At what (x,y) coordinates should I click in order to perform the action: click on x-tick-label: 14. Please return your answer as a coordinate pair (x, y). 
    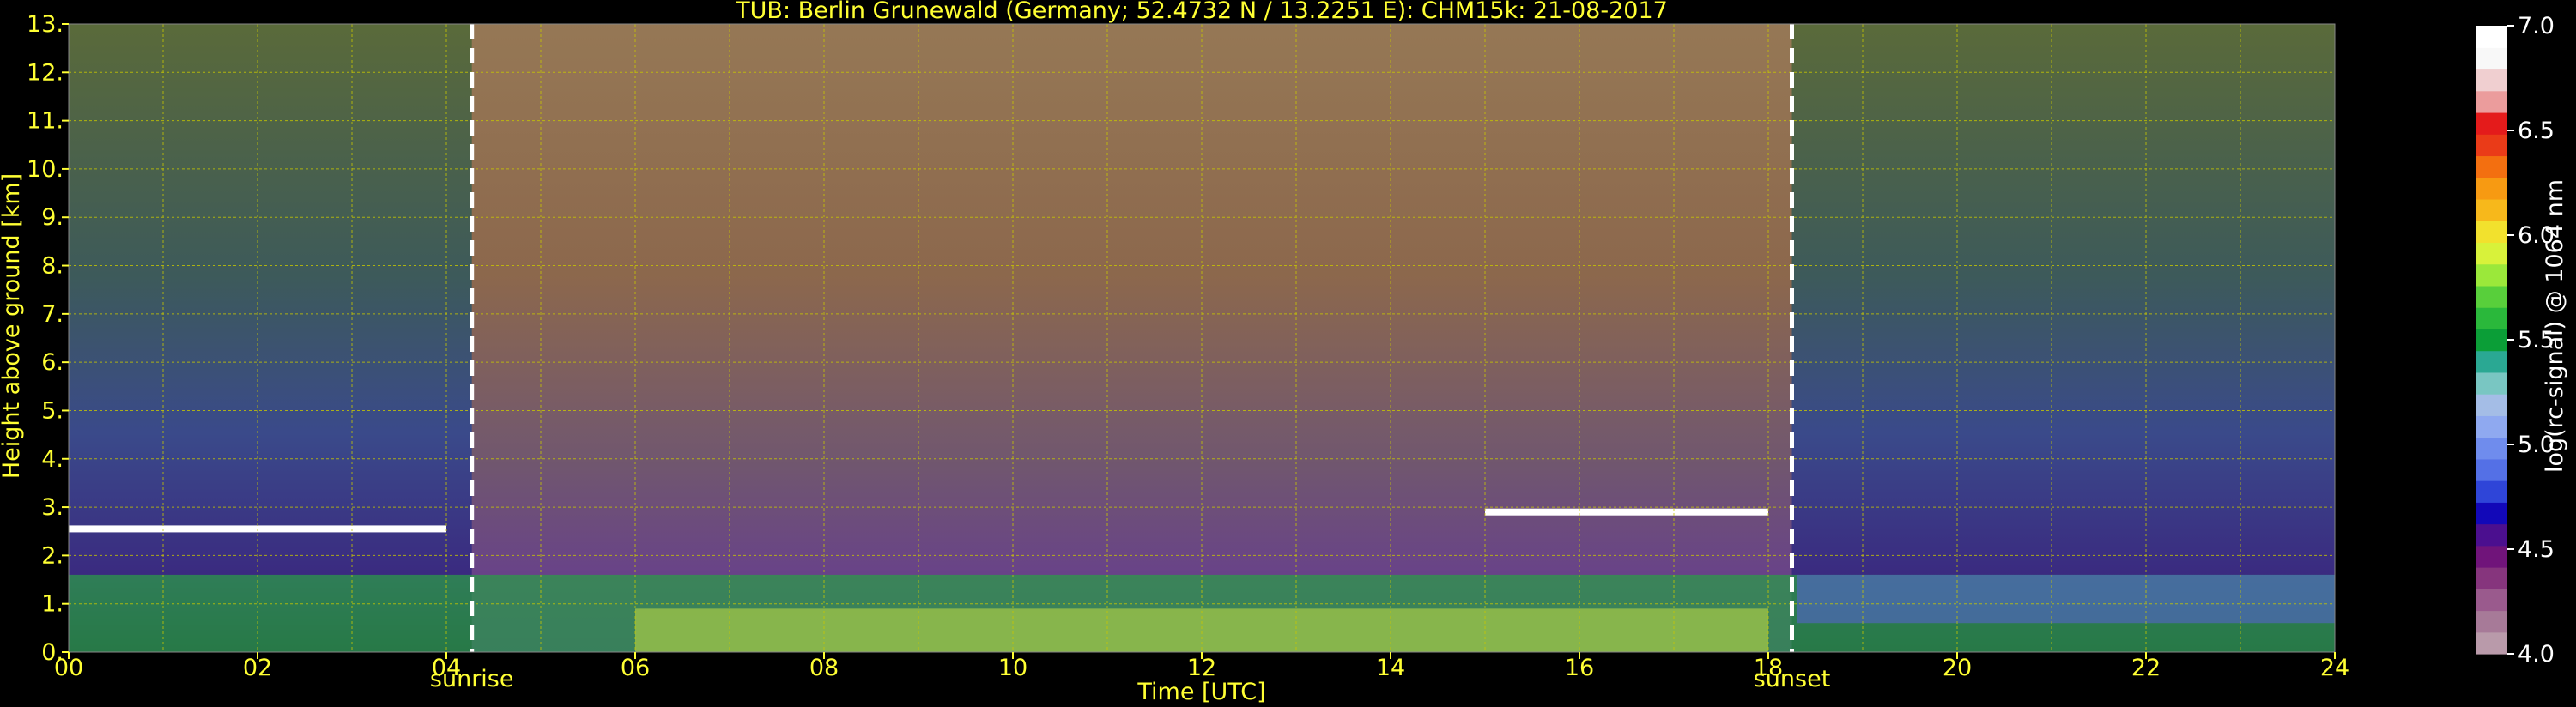
    Looking at the image, I should click on (1390, 668).